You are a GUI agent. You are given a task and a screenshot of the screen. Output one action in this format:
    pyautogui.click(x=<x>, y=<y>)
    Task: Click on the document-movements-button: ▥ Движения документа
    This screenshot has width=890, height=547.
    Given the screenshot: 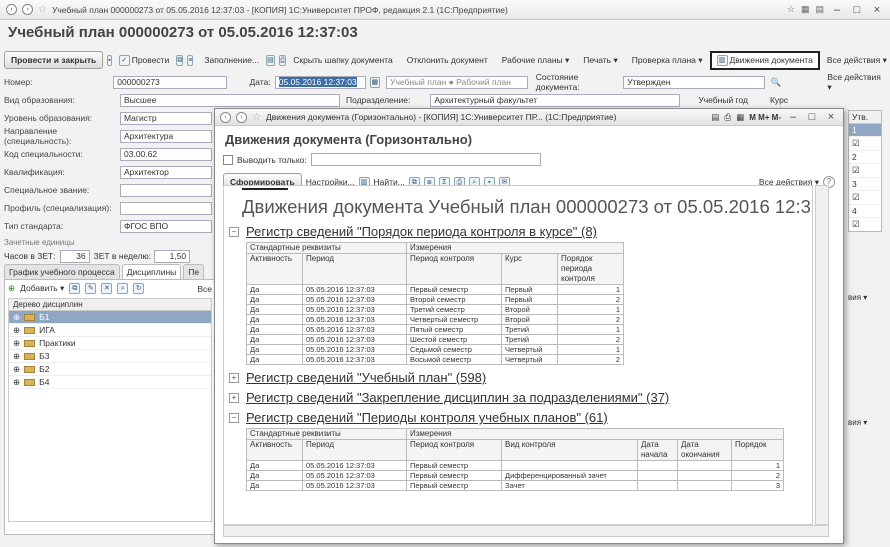 What is the action you would take?
    pyautogui.click(x=764, y=60)
    